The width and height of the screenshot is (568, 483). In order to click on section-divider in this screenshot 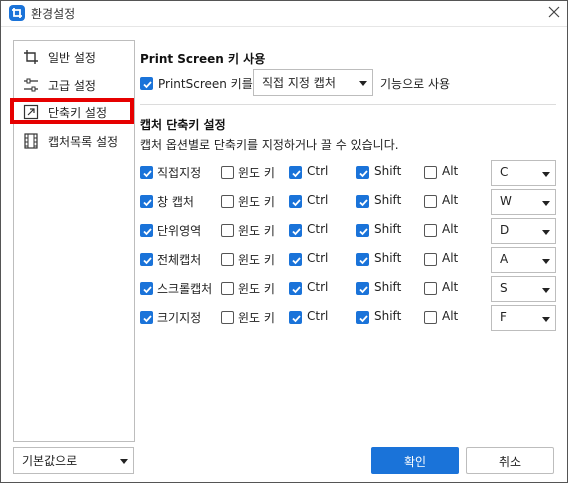, I will do `click(348, 104)`.